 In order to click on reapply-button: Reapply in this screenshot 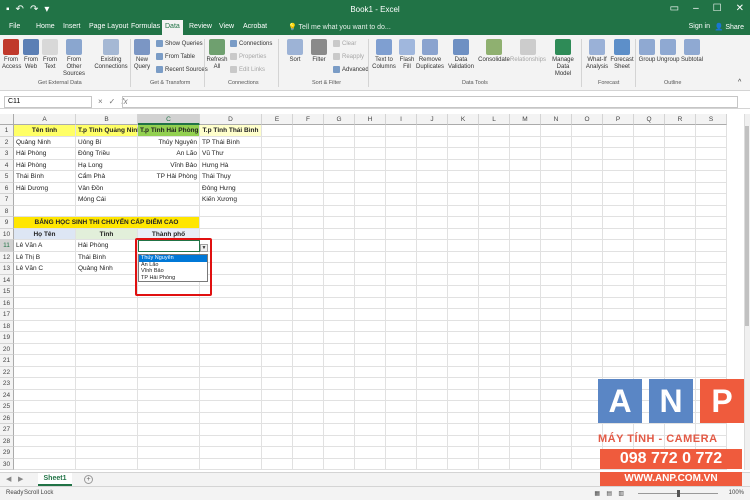, I will do `click(348, 56)`.